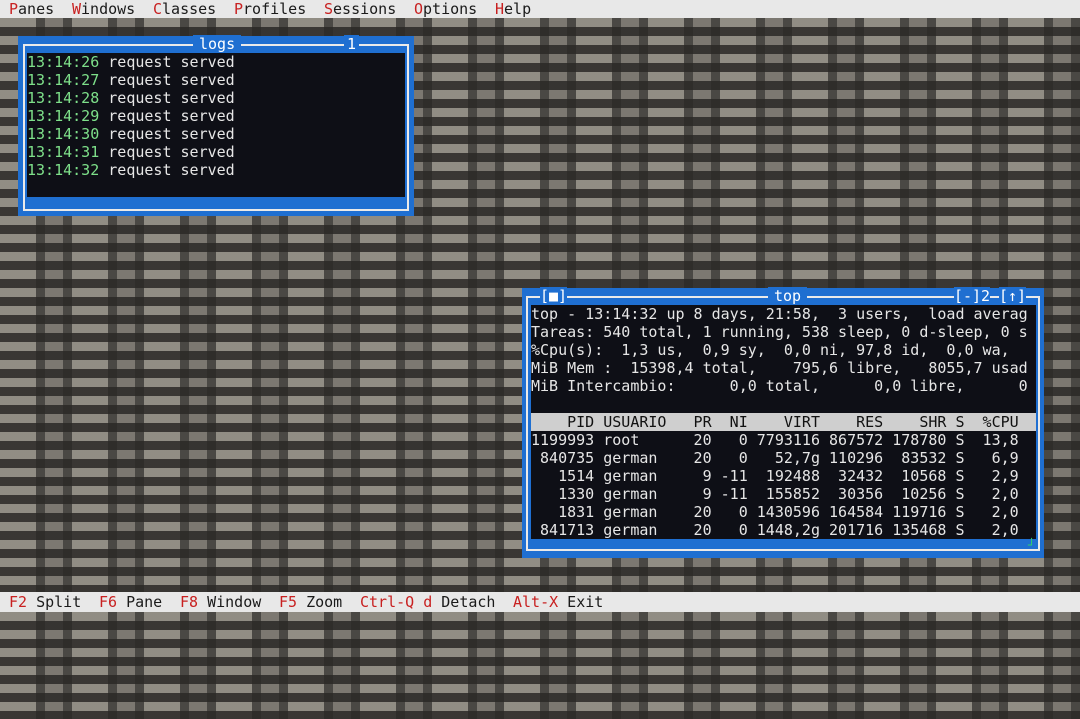  Describe the element at coordinates (131, 62) in the screenshot. I see `log-line: 13:14:26 request served` at that location.